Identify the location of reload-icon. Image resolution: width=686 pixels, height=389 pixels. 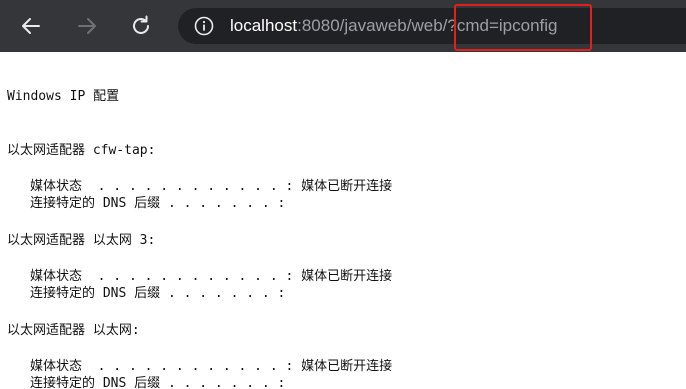
(141, 24).